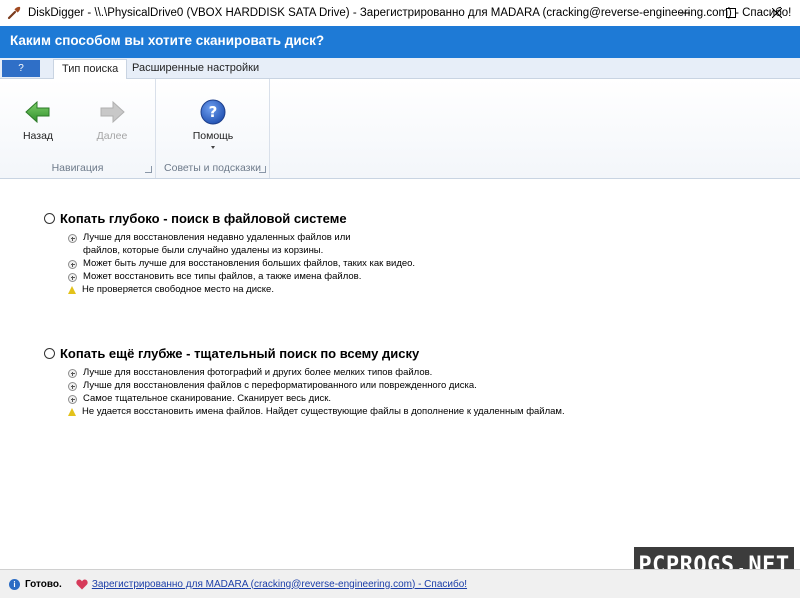 This screenshot has height=598, width=800. I want to click on minimize-icon, so click(685, 13).